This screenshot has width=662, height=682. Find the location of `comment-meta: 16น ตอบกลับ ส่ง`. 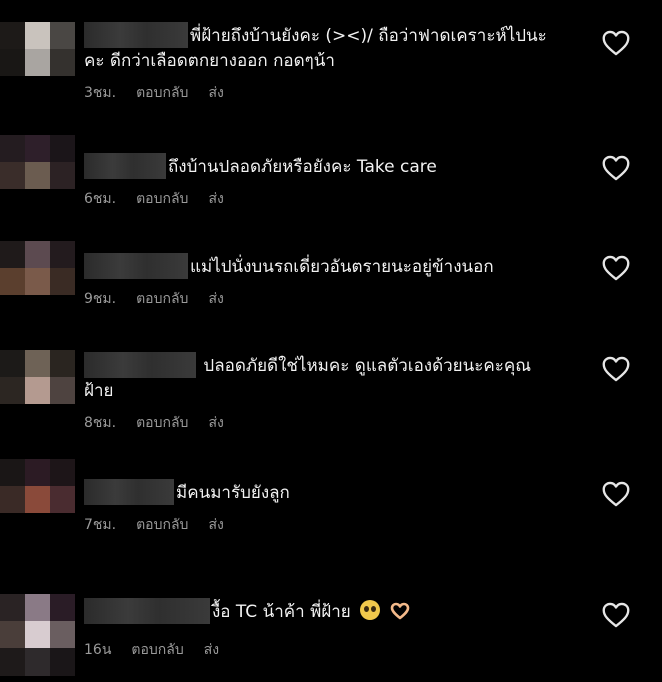

comment-meta: 16น ตอบกลับ ส่ง is located at coordinates (338, 650).